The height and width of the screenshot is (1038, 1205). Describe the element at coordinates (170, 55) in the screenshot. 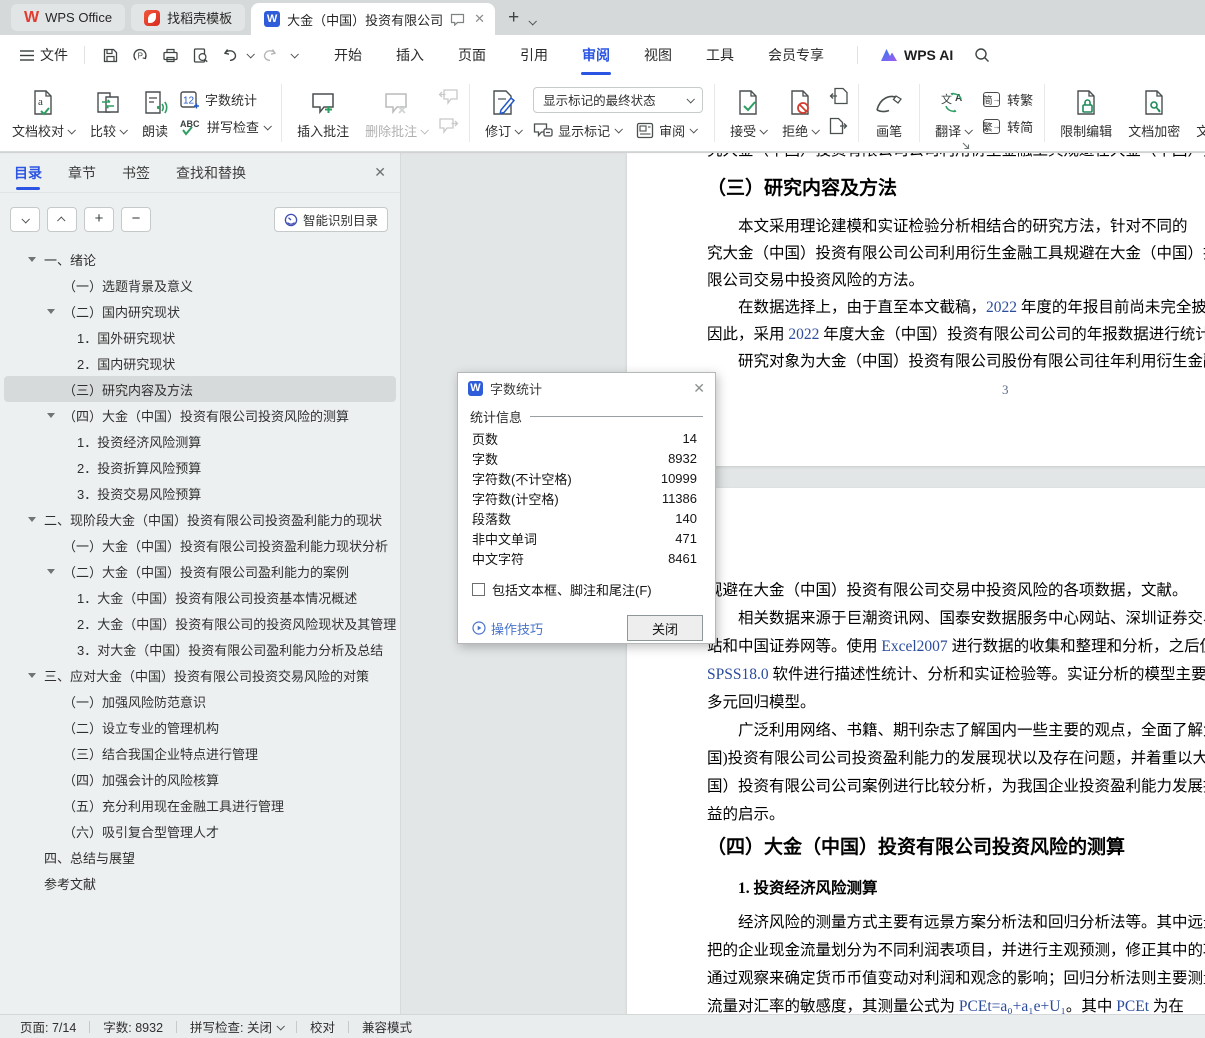

I see `print-button` at that location.